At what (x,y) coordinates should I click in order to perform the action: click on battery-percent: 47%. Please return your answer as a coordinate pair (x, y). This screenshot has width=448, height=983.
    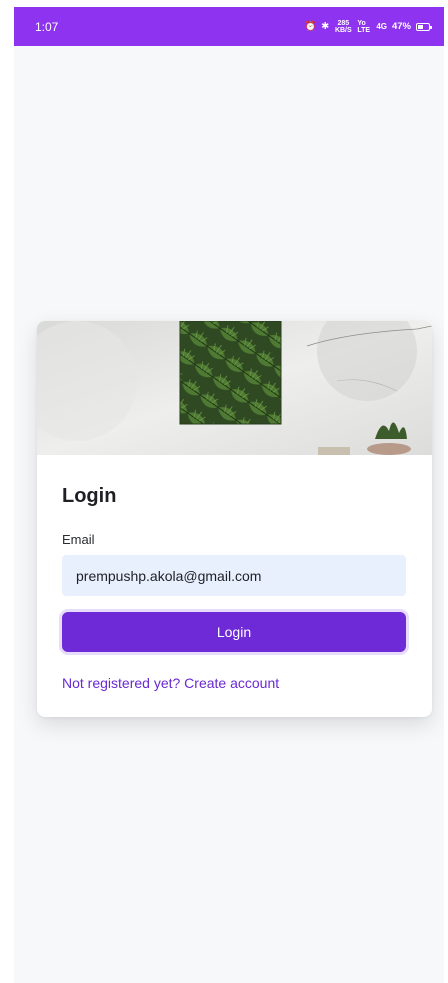
    Looking at the image, I should click on (401, 26).